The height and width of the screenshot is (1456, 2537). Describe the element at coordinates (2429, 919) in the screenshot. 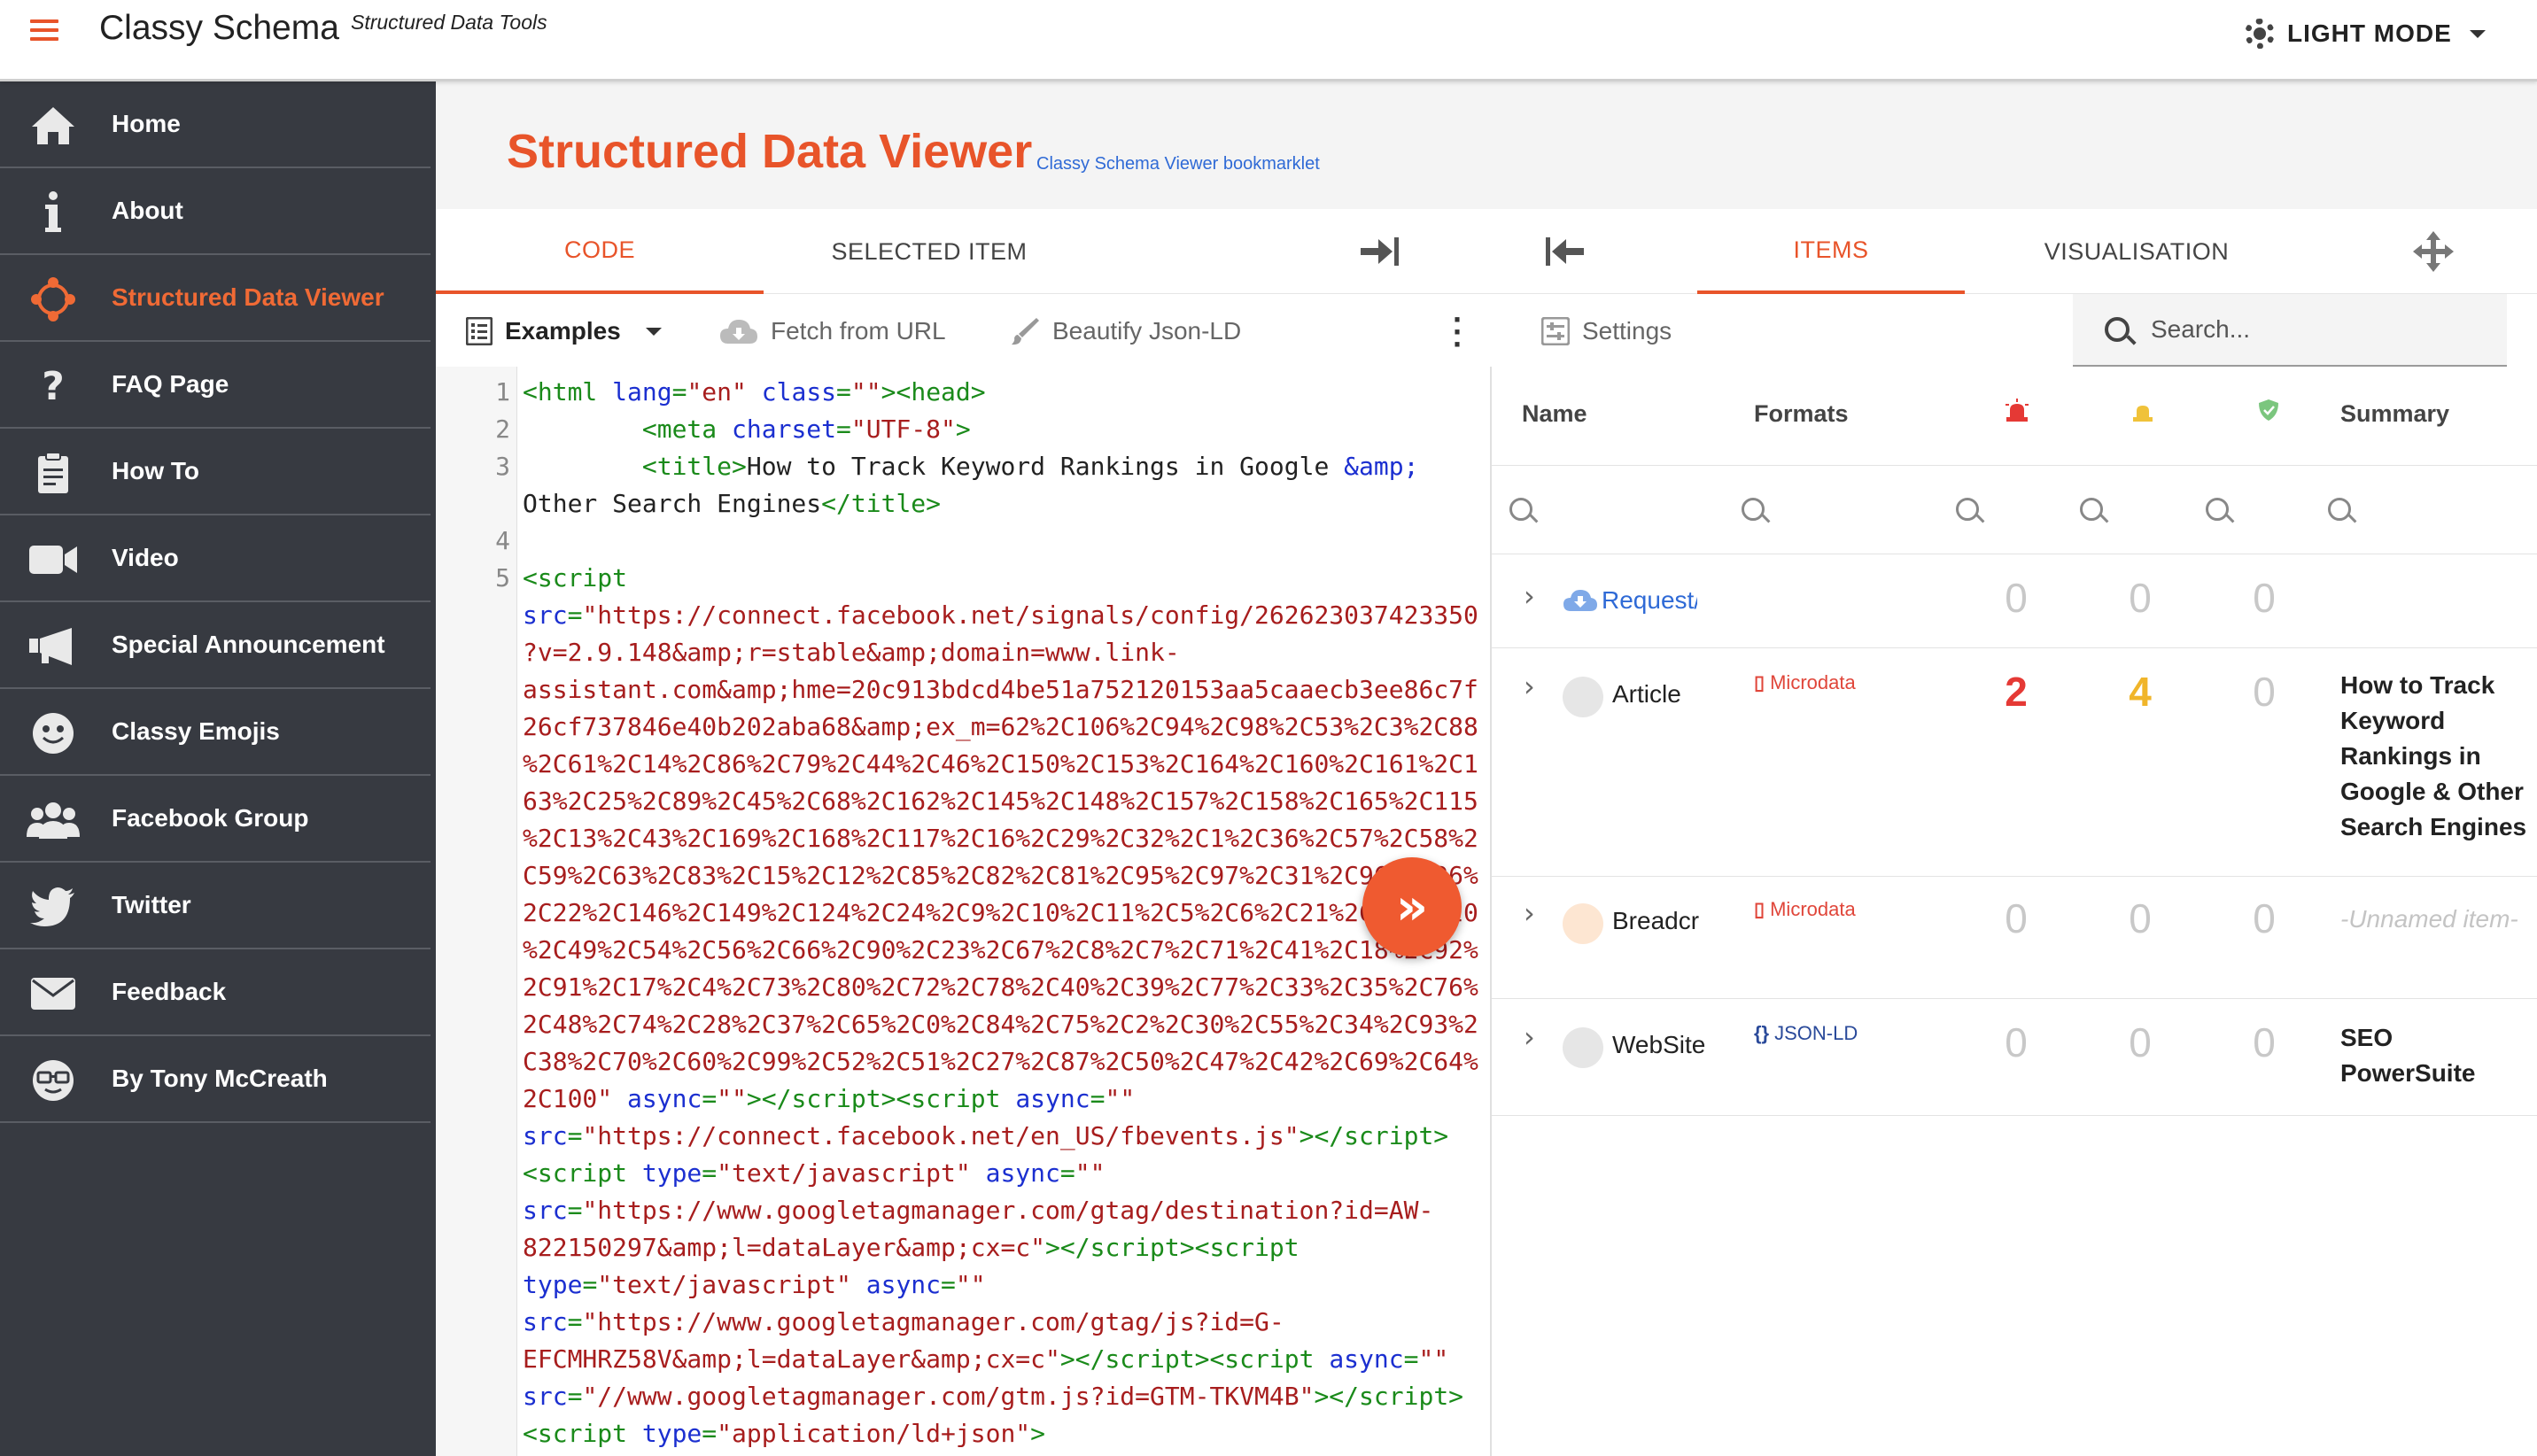

I see `item-summary: -Unnamed item-` at that location.